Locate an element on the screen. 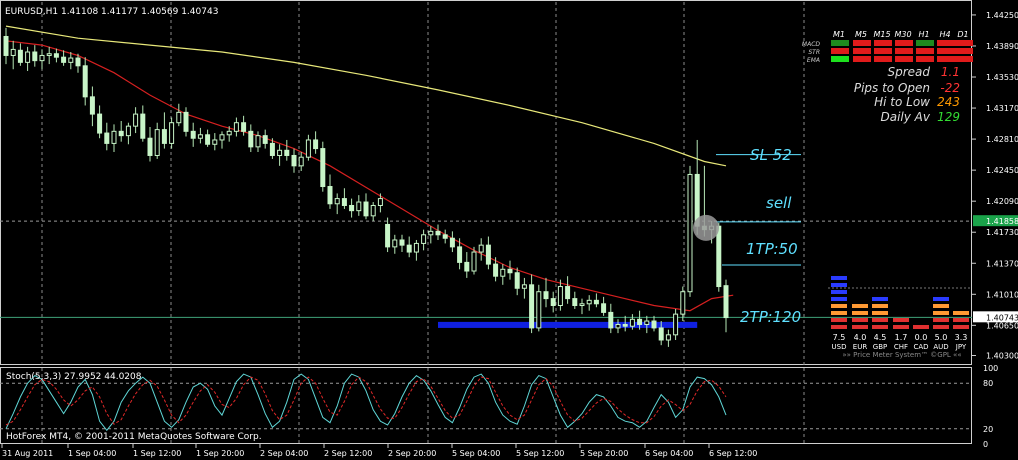  stoch-axis-label: 0 is located at coordinates (985, 444).